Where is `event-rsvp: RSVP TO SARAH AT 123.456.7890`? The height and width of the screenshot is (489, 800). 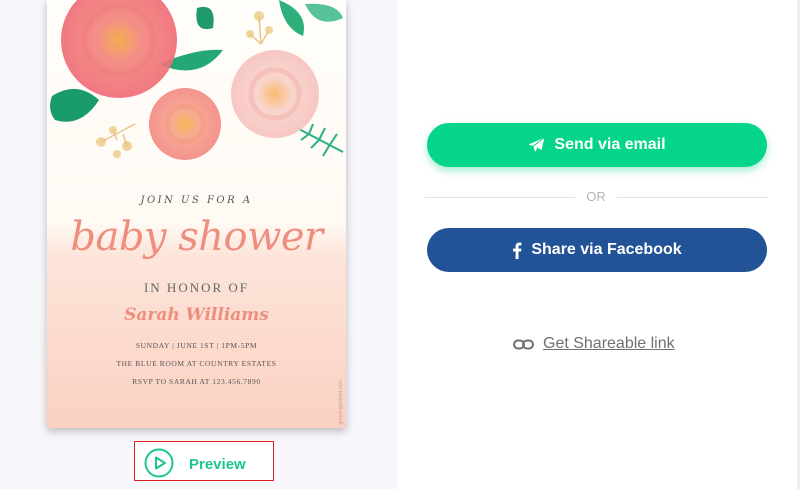
event-rsvp: RSVP TO SARAH AT 123.456.7890 is located at coordinates (196, 381).